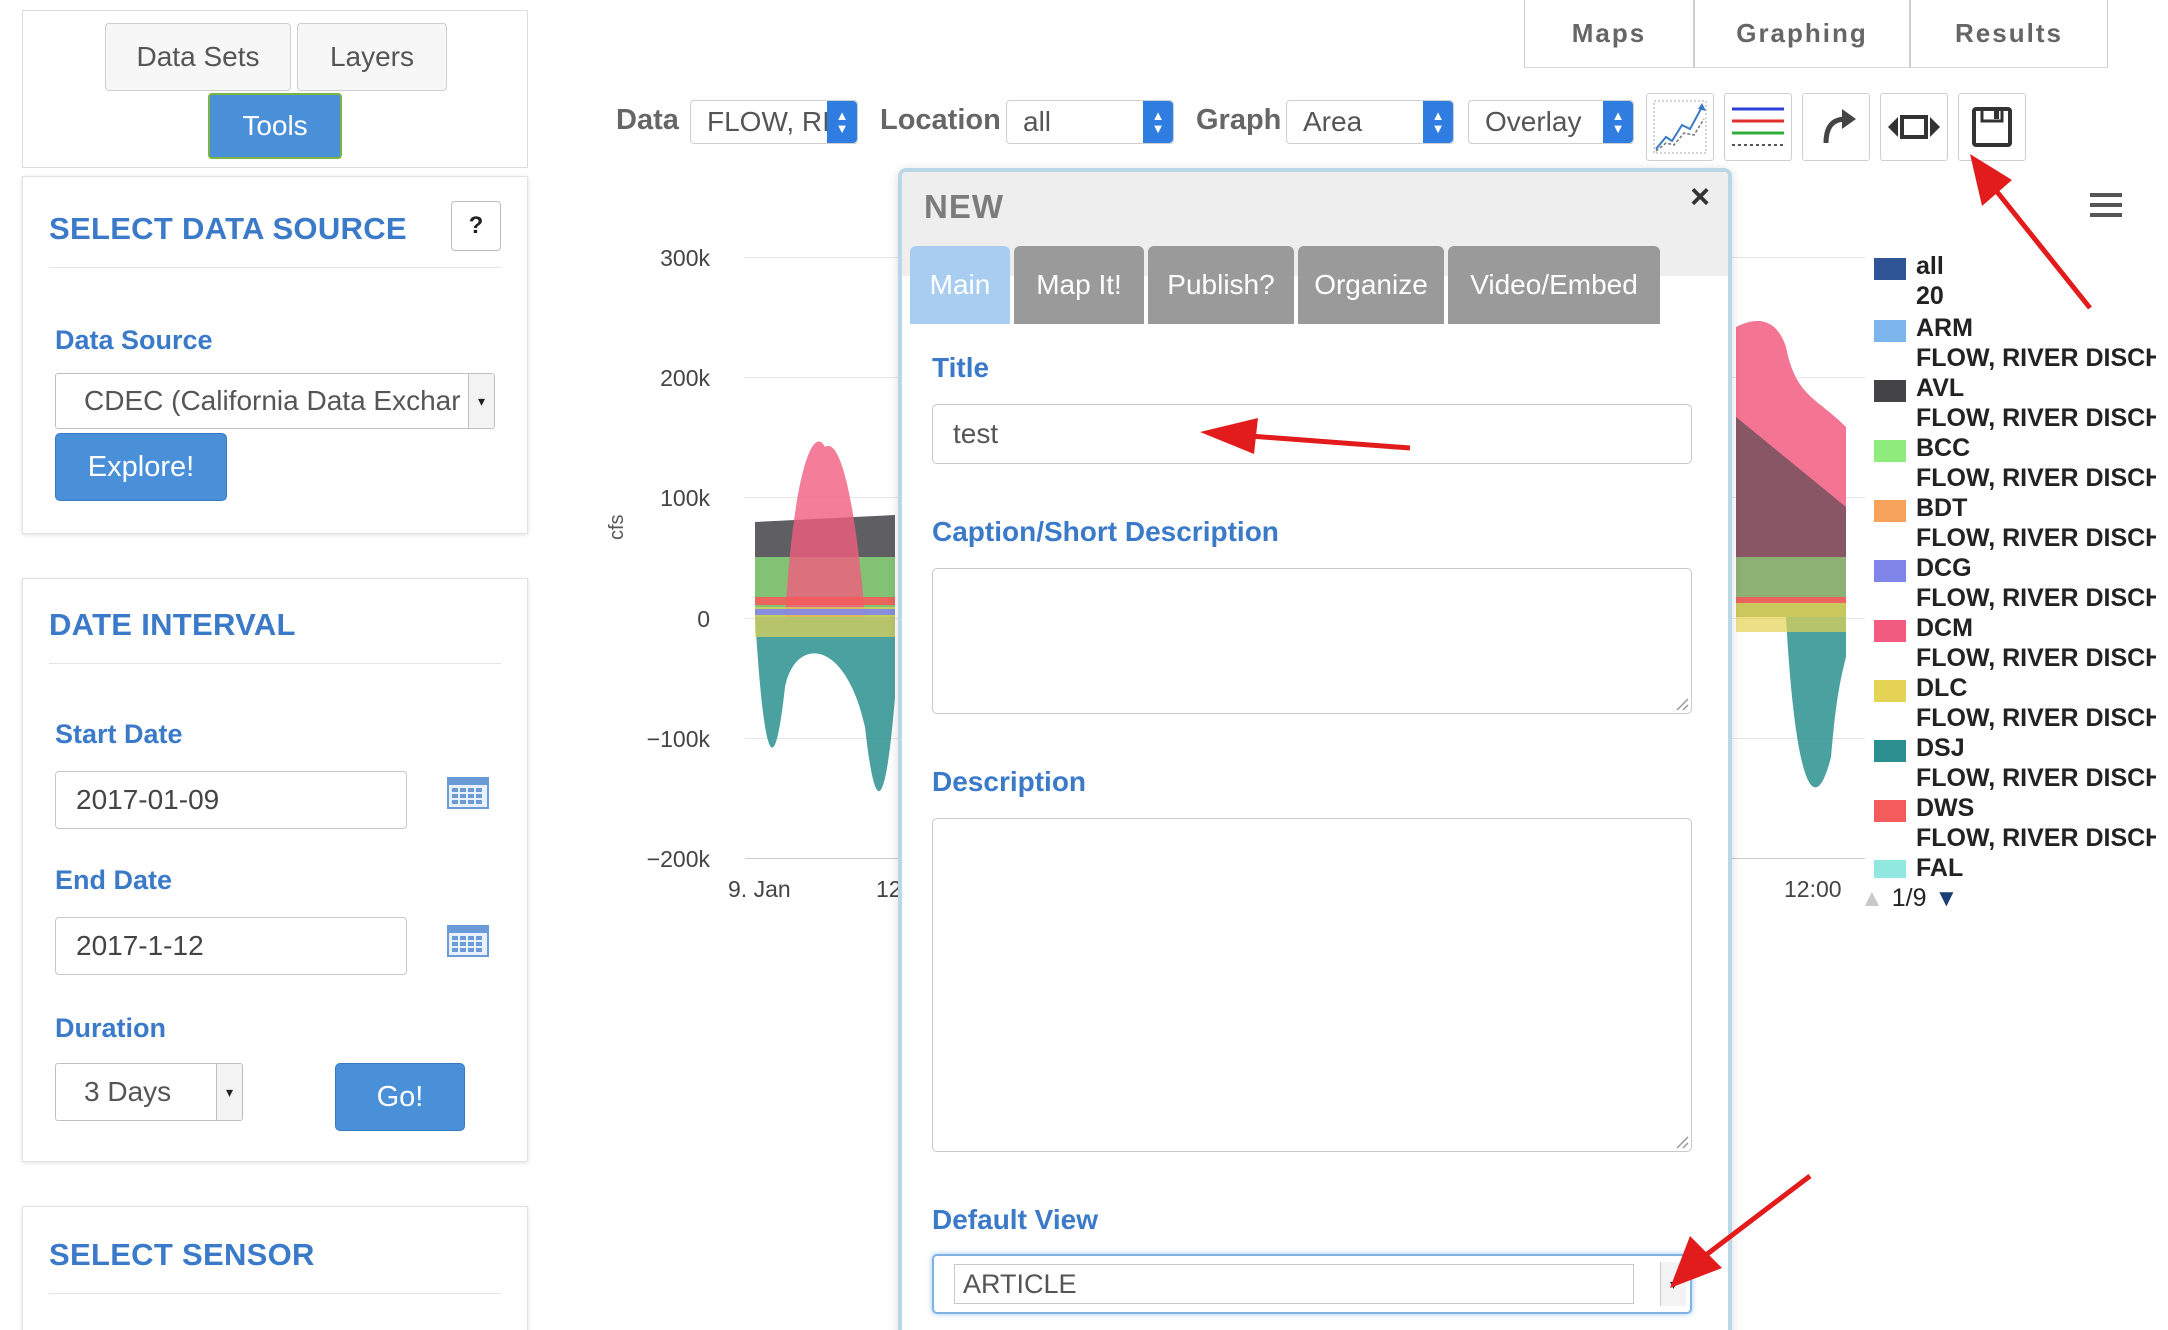 This screenshot has height=1330, width=2168. What do you see at coordinates (960, 285) in the screenshot?
I see `tab-main: Main` at bounding box center [960, 285].